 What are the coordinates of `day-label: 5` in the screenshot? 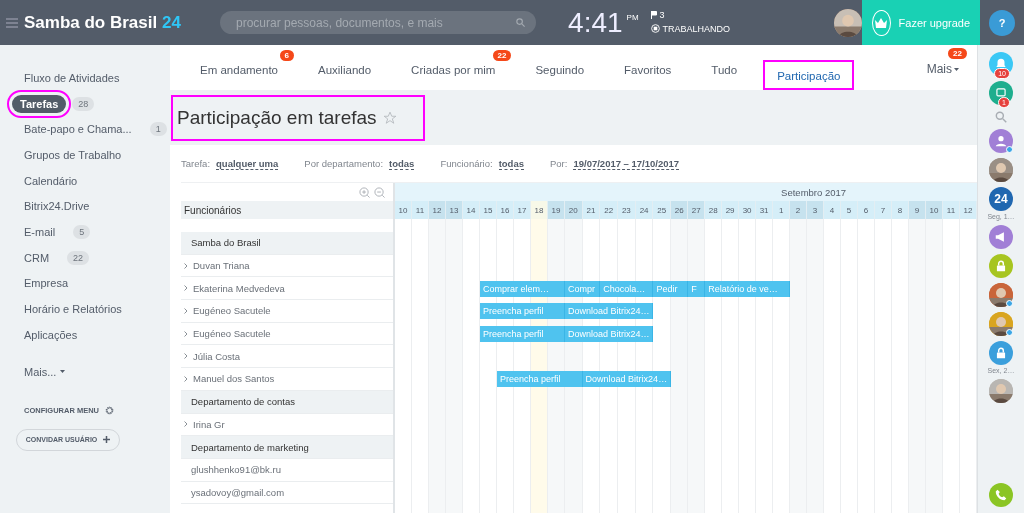 It's located at (850, 210).